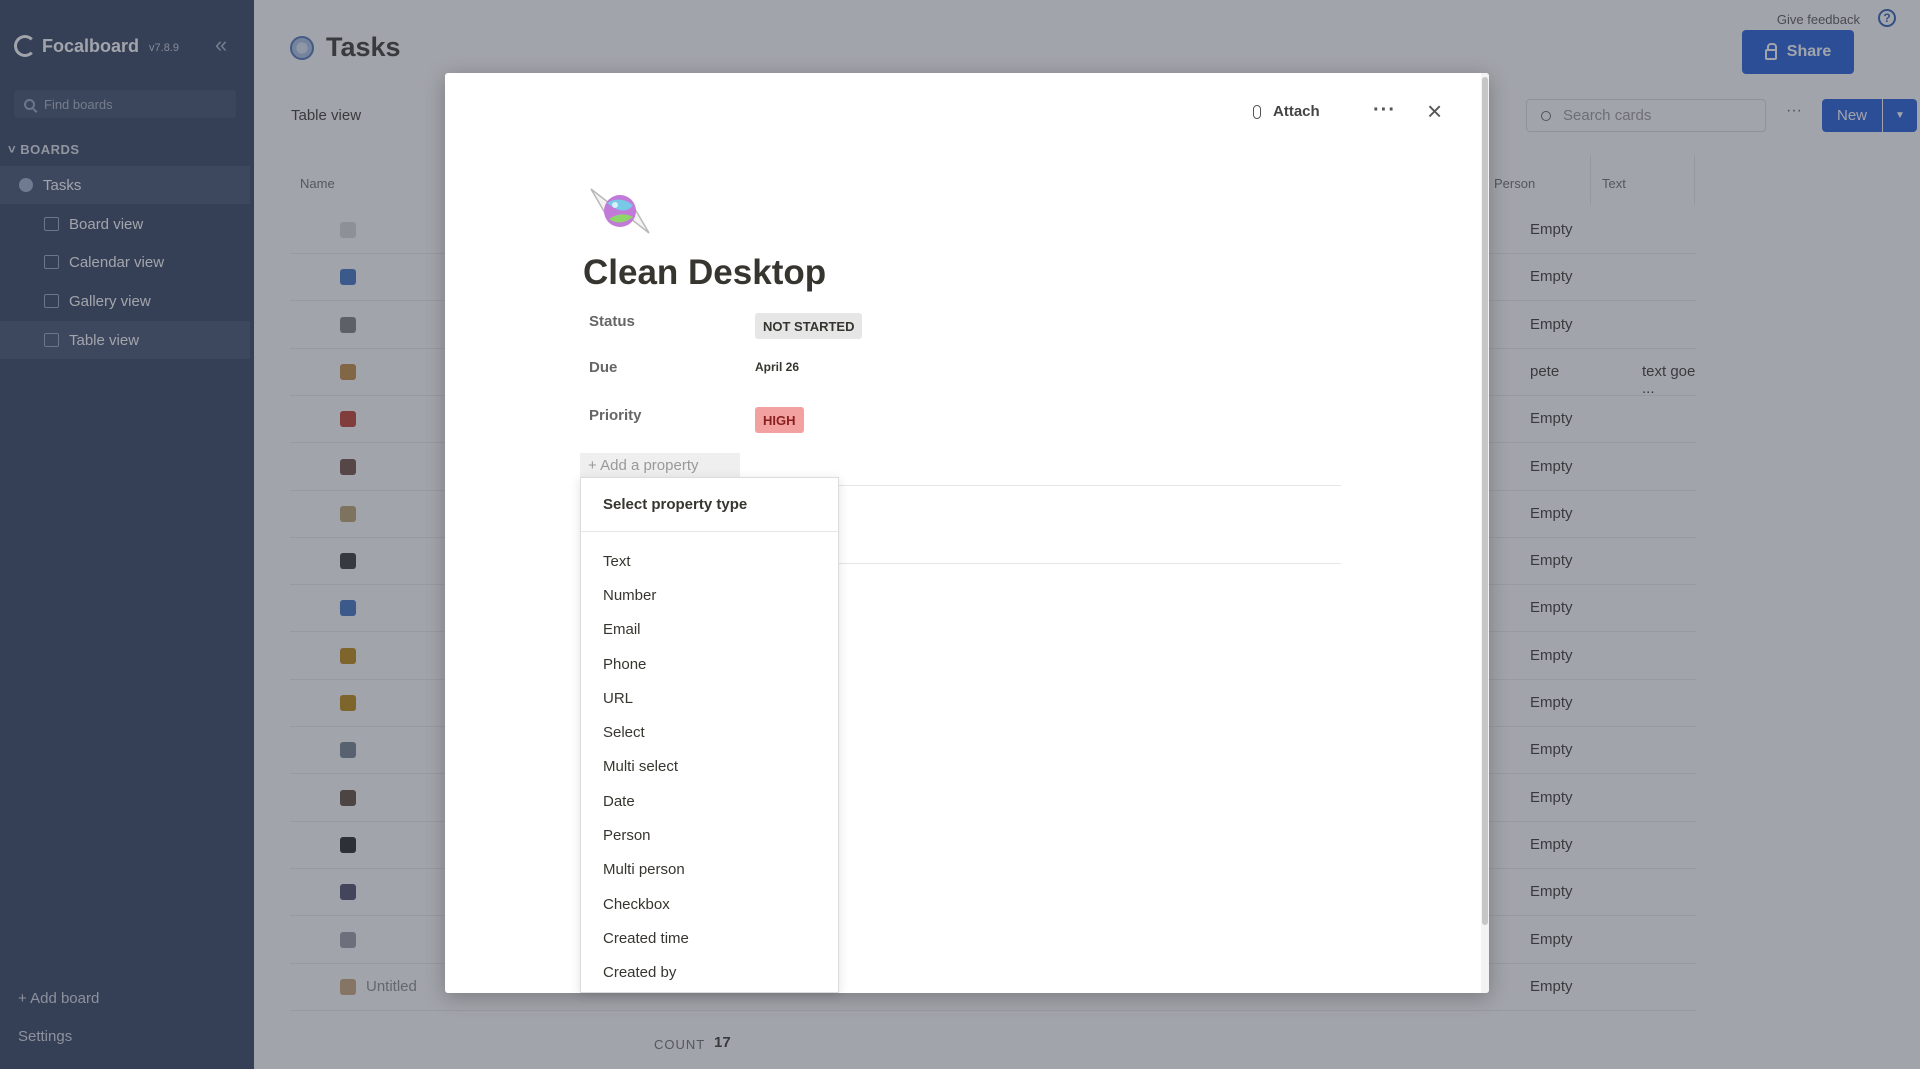 This screenshot has width=1920, height=1069. What do you see at coordinates (709, 973) in the screenshot?
I see `menu-item-created-by: Created by` at bounding box center [709, 973].